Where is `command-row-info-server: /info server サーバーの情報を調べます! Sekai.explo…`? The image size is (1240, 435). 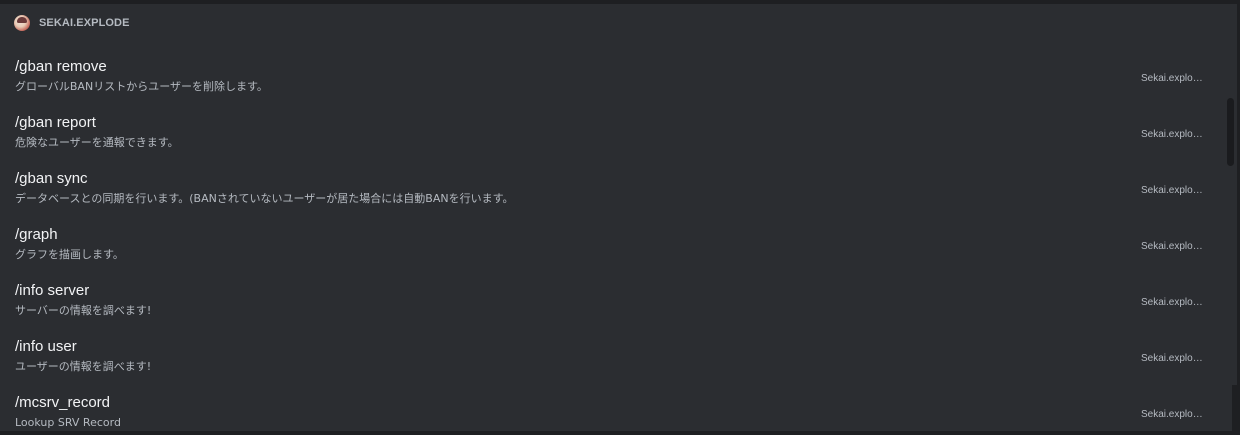 command-row-info-server: /info server サーバーの情報を調べます! Sekai.explo… is located at coordinates (612, 303).